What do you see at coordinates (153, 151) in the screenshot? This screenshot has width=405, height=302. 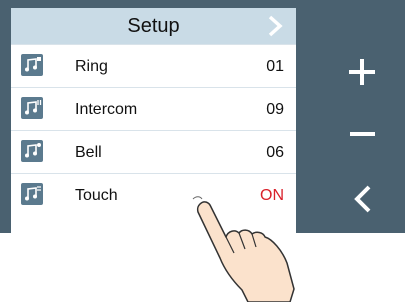 I see `list-item-bell: Bell 06` at bounding box center [153, 151].